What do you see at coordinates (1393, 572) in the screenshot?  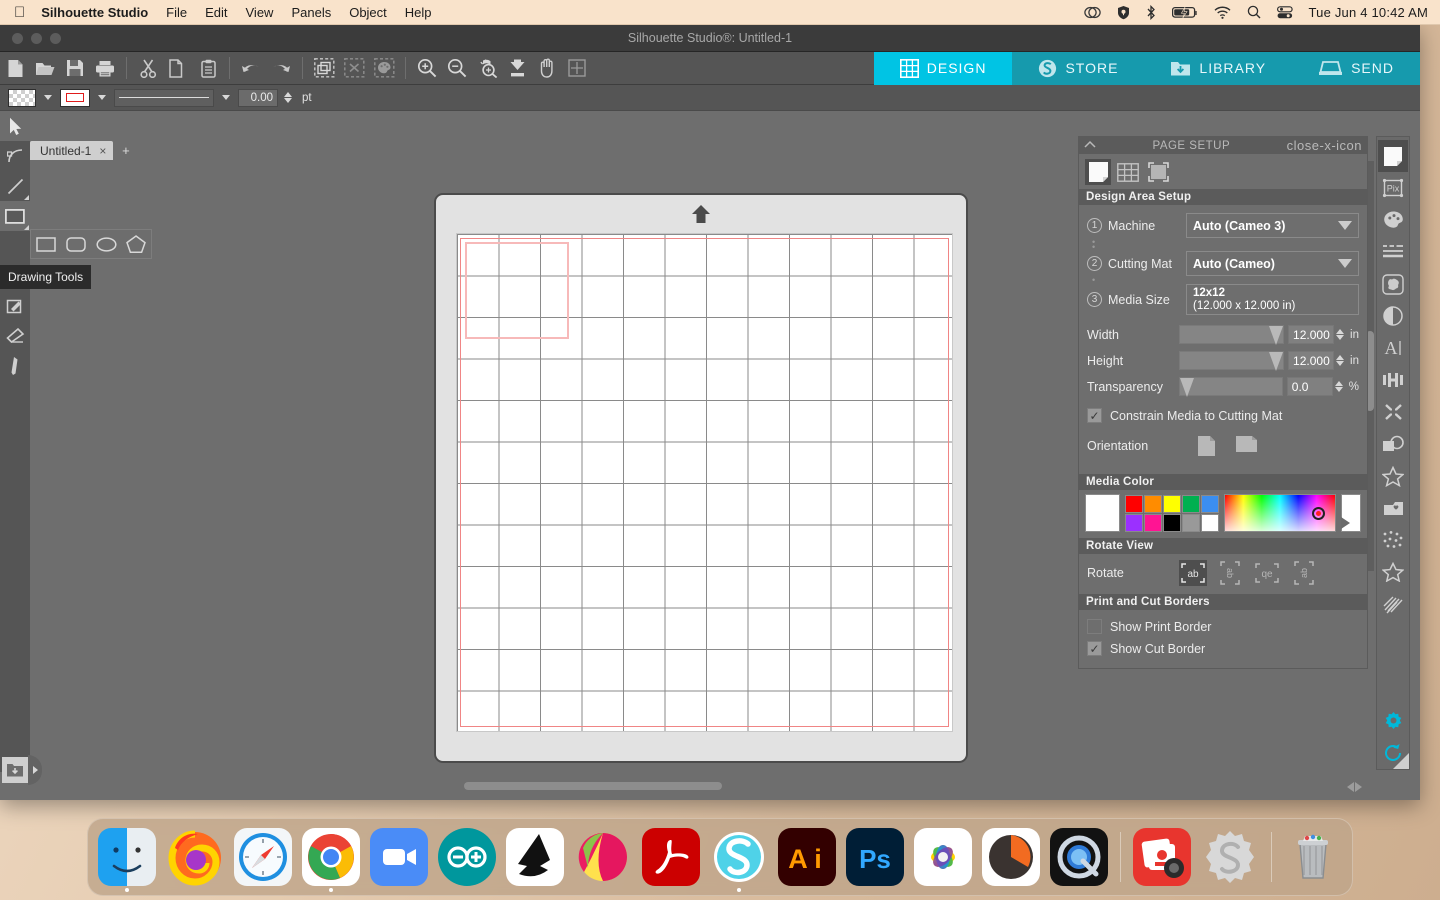 I see `star-outline-icon` at bounding box center [1393, 572].